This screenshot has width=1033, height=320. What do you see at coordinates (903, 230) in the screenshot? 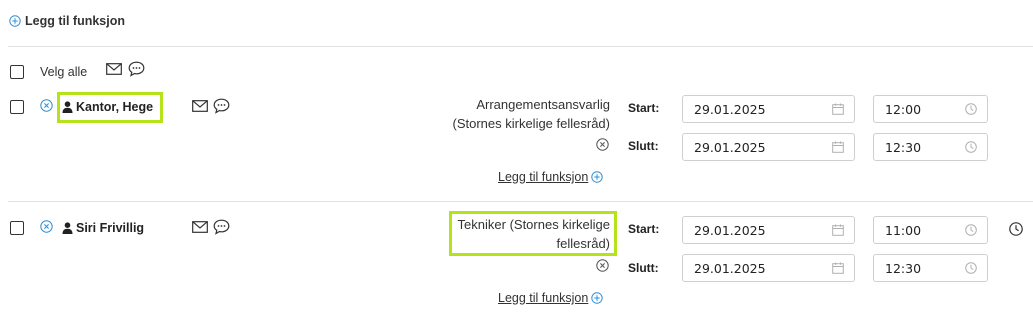
I see `start-time-value: 11:00` at bounding box center [903, 230].